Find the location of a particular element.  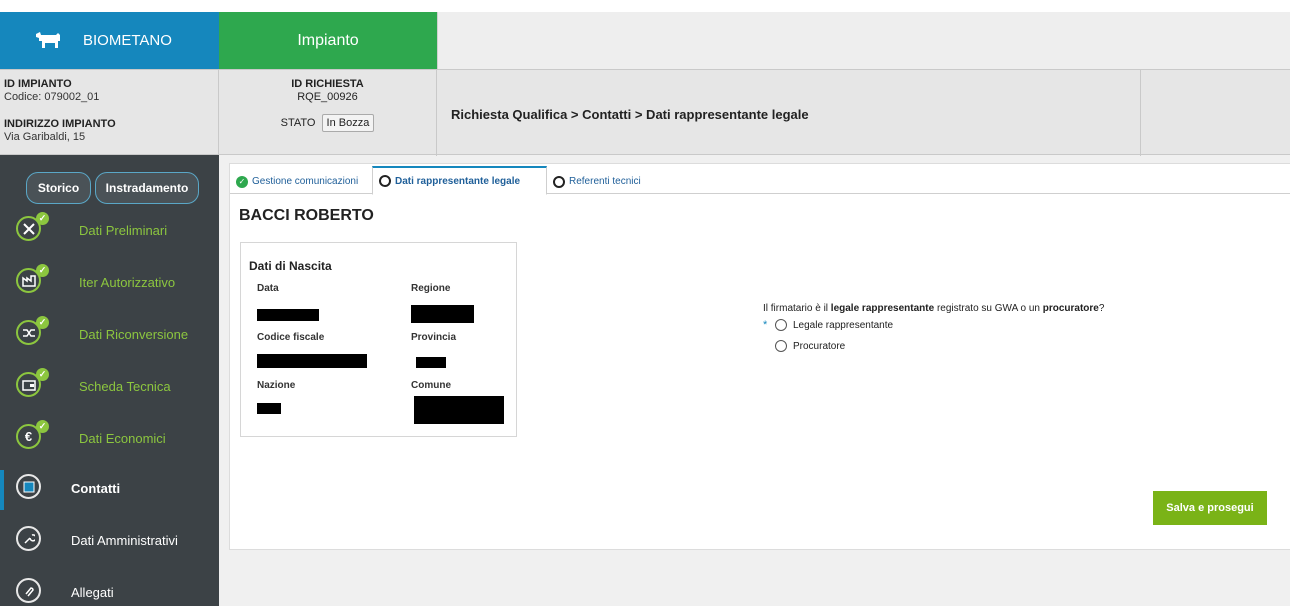

sidebar-item-contatti: Contatti is located at coordinates (109, 490).